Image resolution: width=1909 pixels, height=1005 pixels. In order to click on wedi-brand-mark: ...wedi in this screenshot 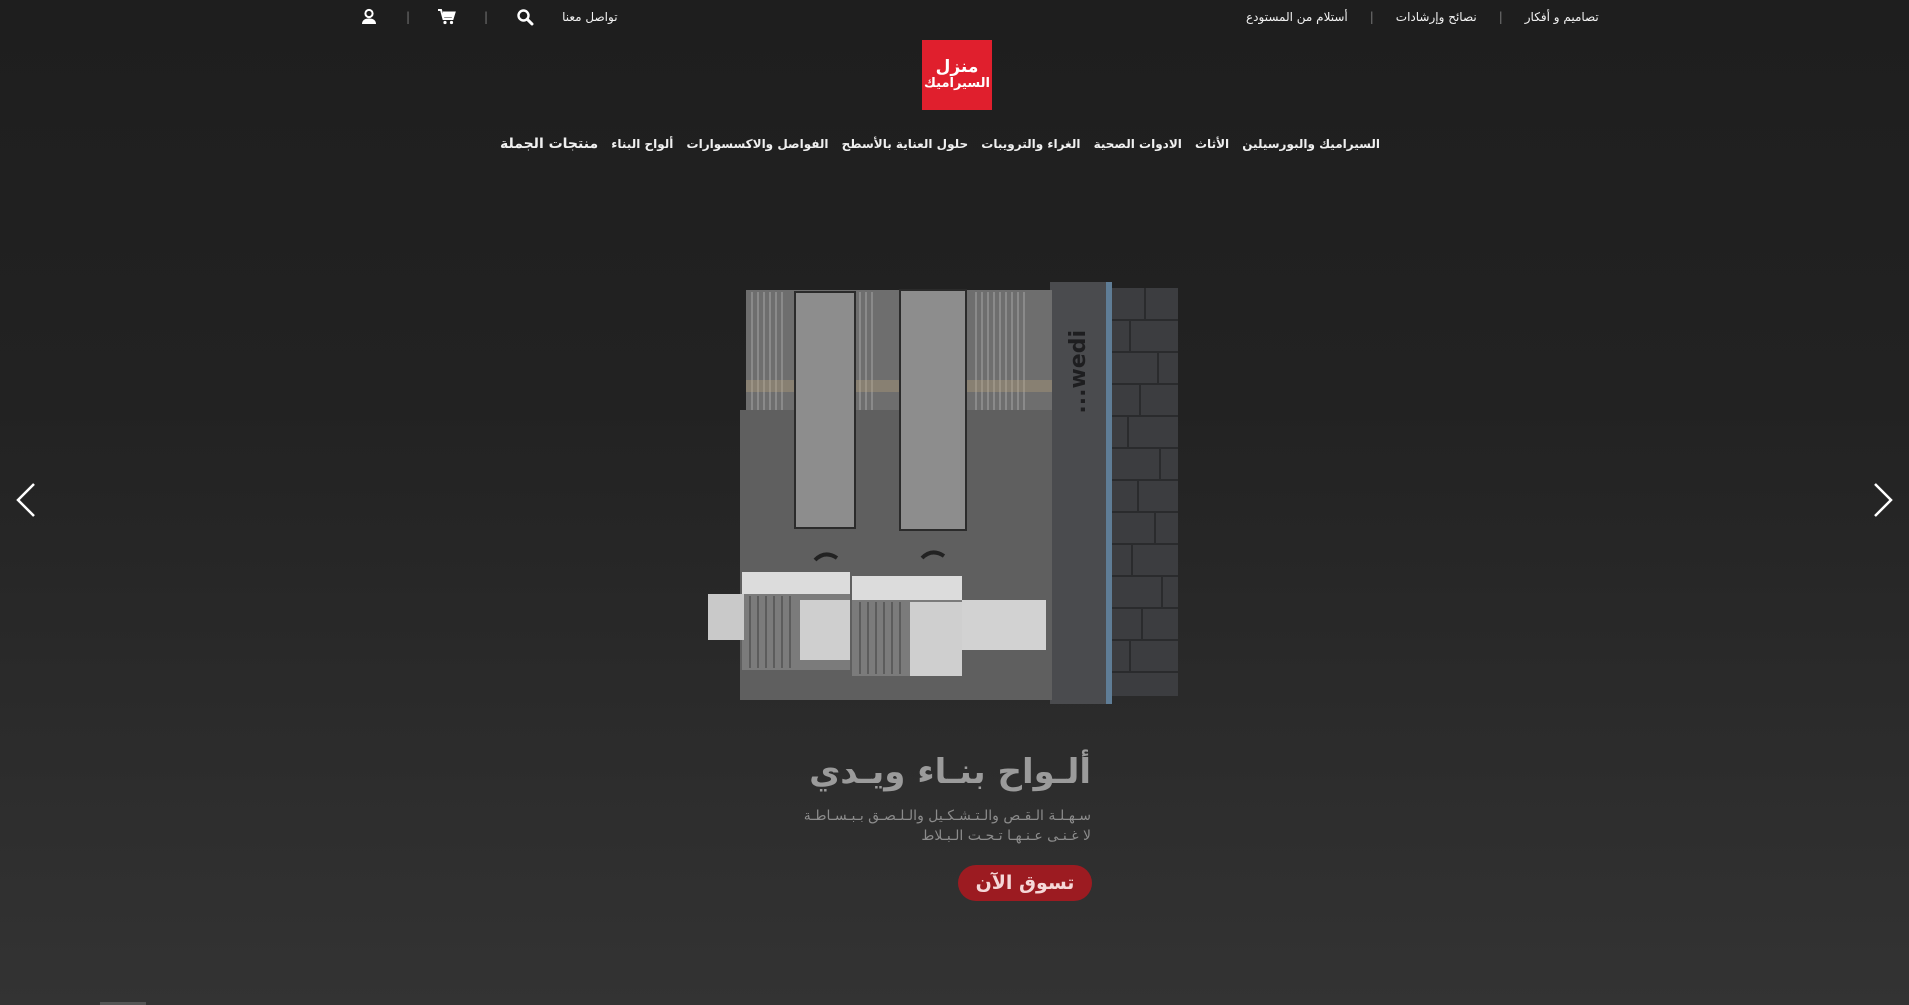, I will do `click(1078, 372)`.